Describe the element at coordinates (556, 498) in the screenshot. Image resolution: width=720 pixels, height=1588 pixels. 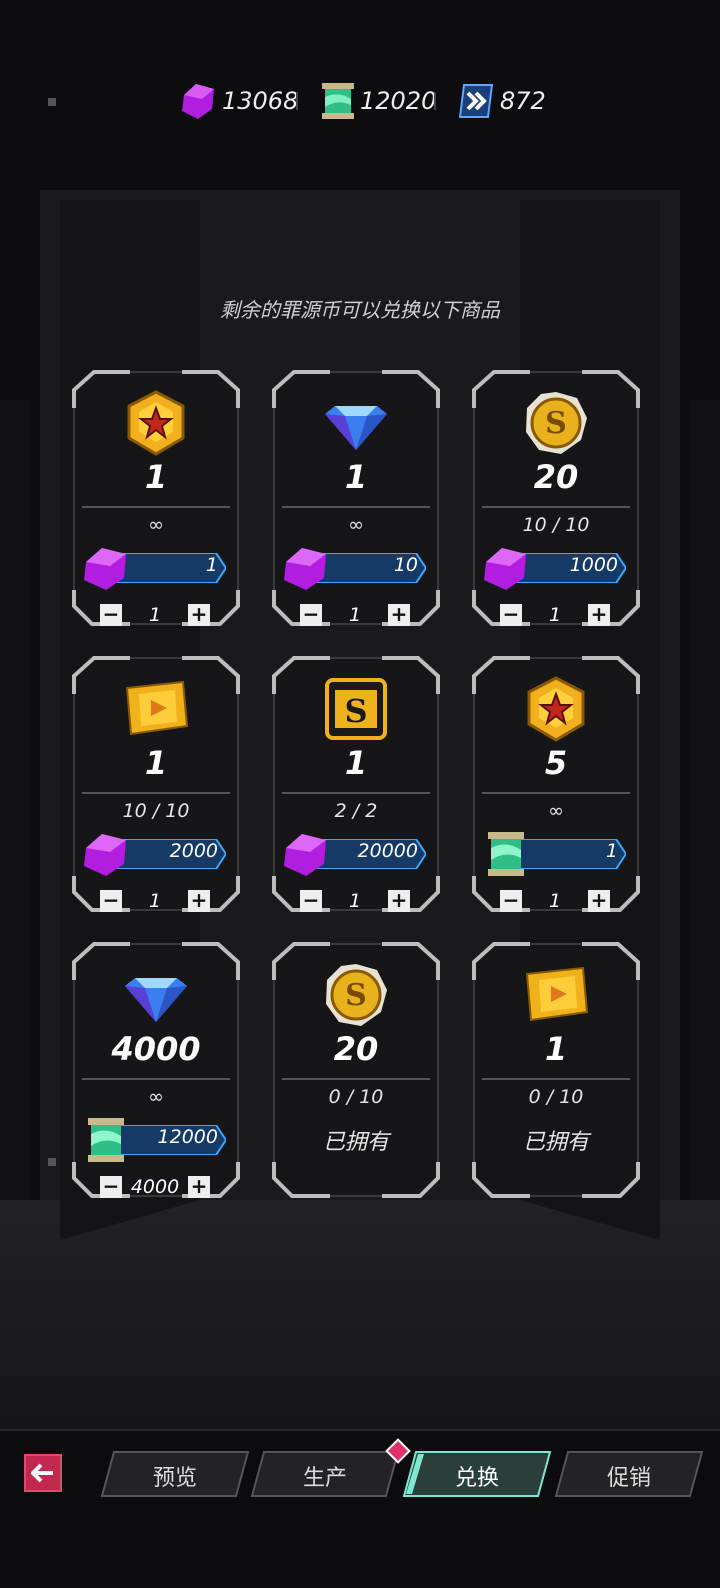
I see `shop-item-card: S 20 10 / 10 1000 − 1 +` at that location.